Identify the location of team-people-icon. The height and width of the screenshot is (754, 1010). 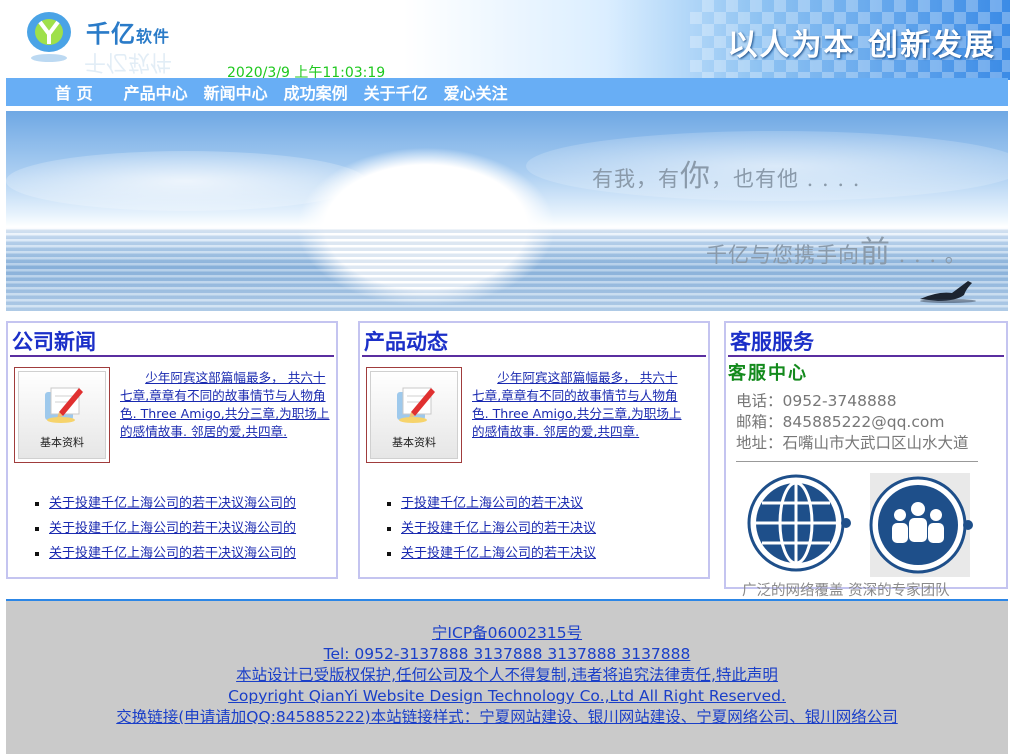
(921, 525).